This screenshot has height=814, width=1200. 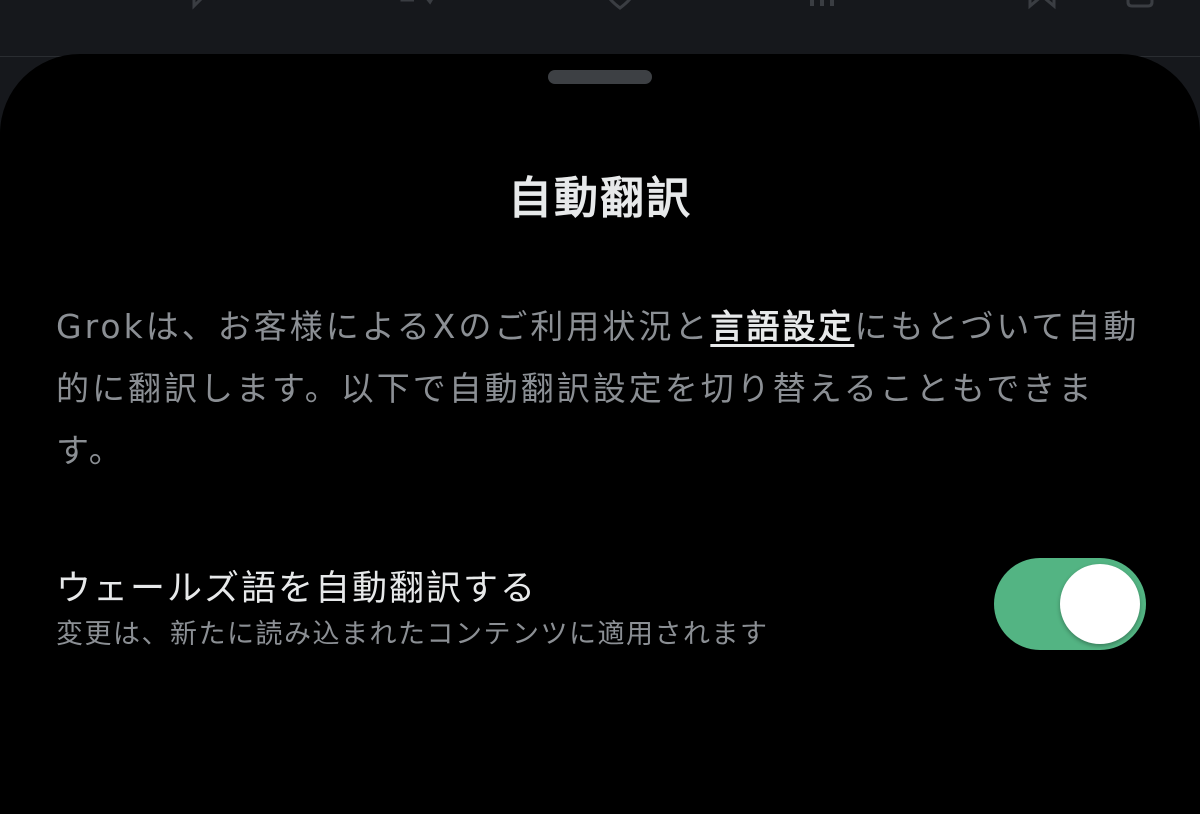 I want to click on bookmark-icon, so click(x=1042, y=6).